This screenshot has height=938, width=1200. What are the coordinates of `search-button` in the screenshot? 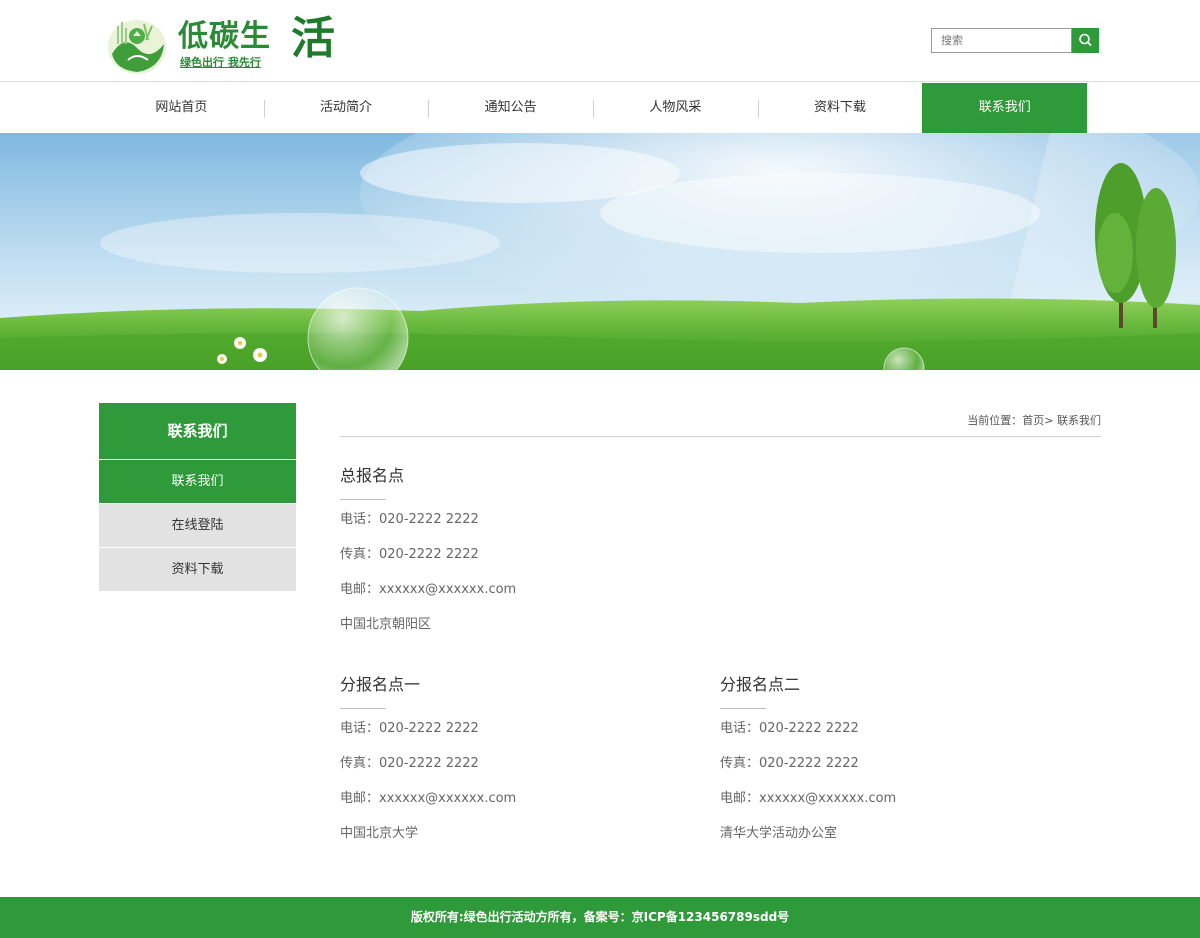 It's located at (1085, 40).